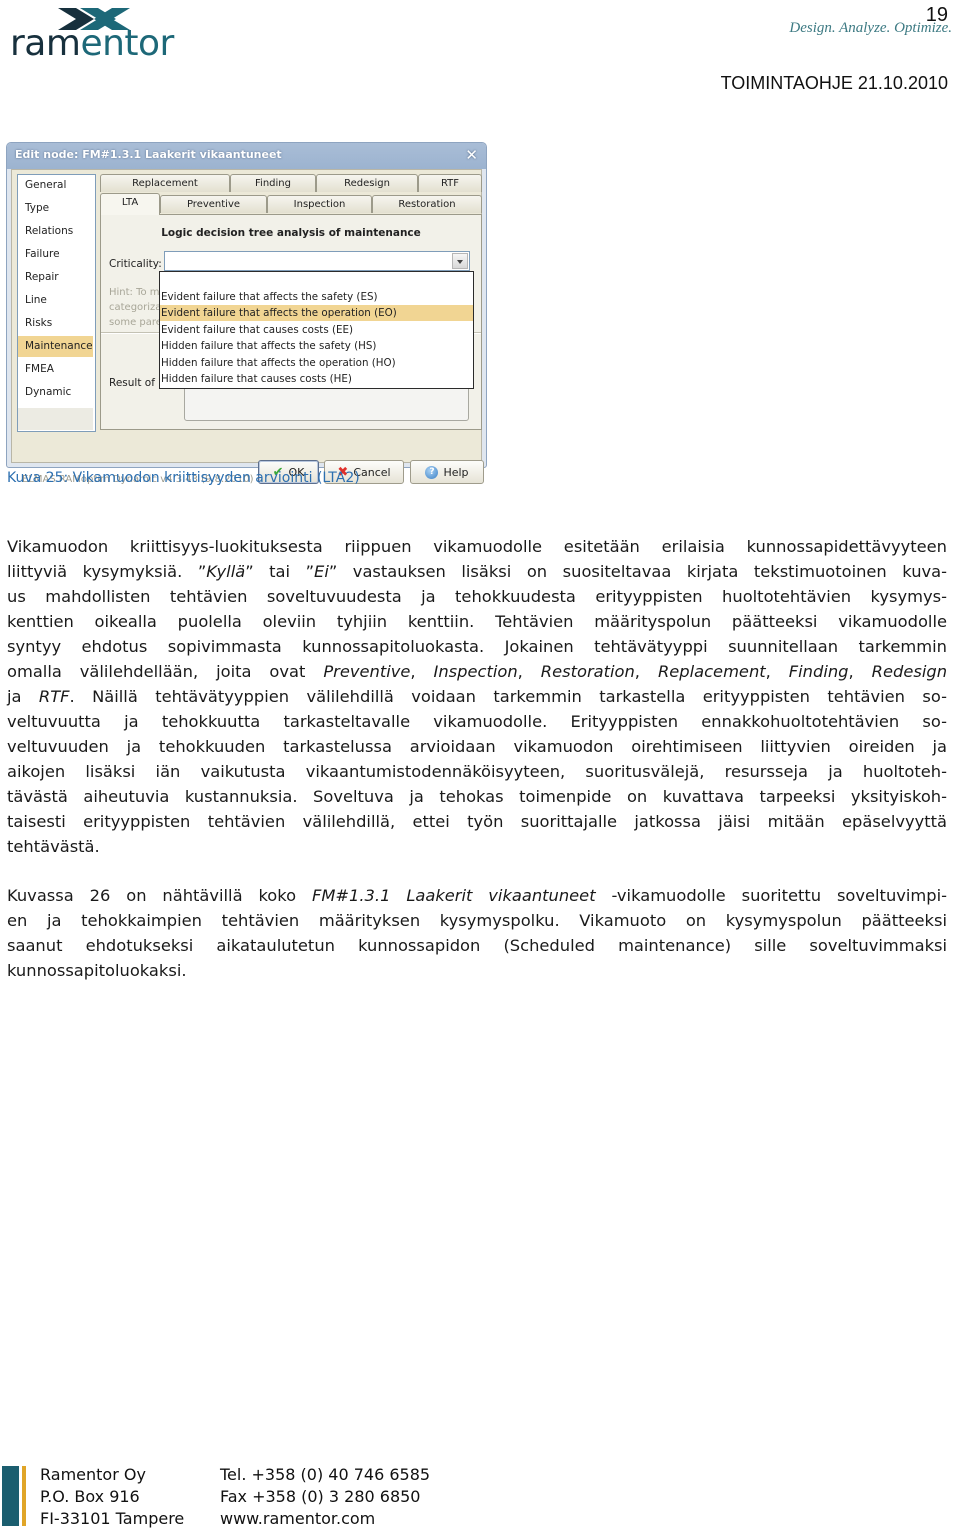 Image resolution: width=960 pixels, height=1534 pixels. What do you see at coordinates (367, 671) in the screenshot?
I see `italic-term: Preventive` at bounding box center [367, 671].